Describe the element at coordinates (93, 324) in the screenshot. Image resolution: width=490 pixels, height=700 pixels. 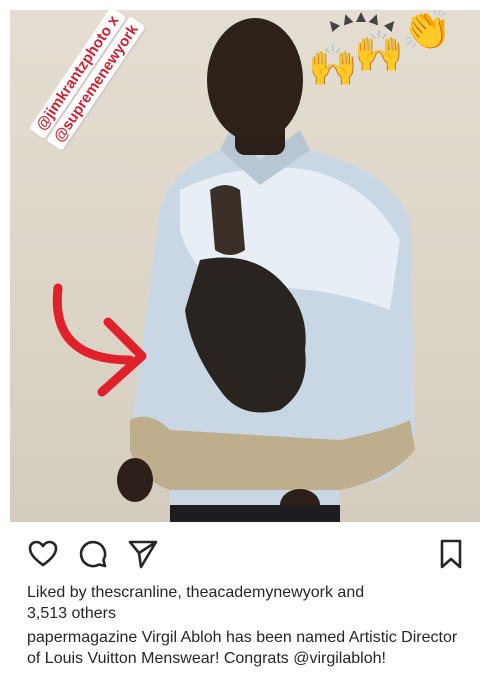
I see `arrow-icon` at that location.